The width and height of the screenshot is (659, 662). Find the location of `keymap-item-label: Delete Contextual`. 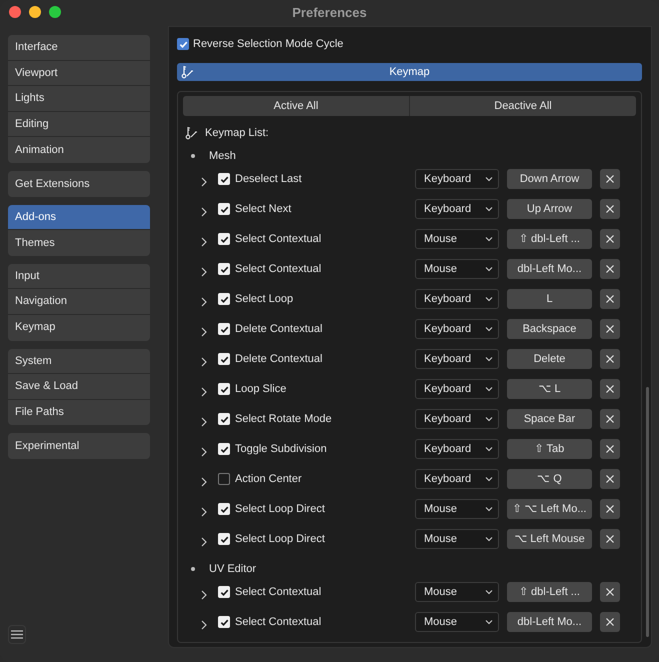

keymap-item-label: Delete Contextual is located at coordinates (279, 329).